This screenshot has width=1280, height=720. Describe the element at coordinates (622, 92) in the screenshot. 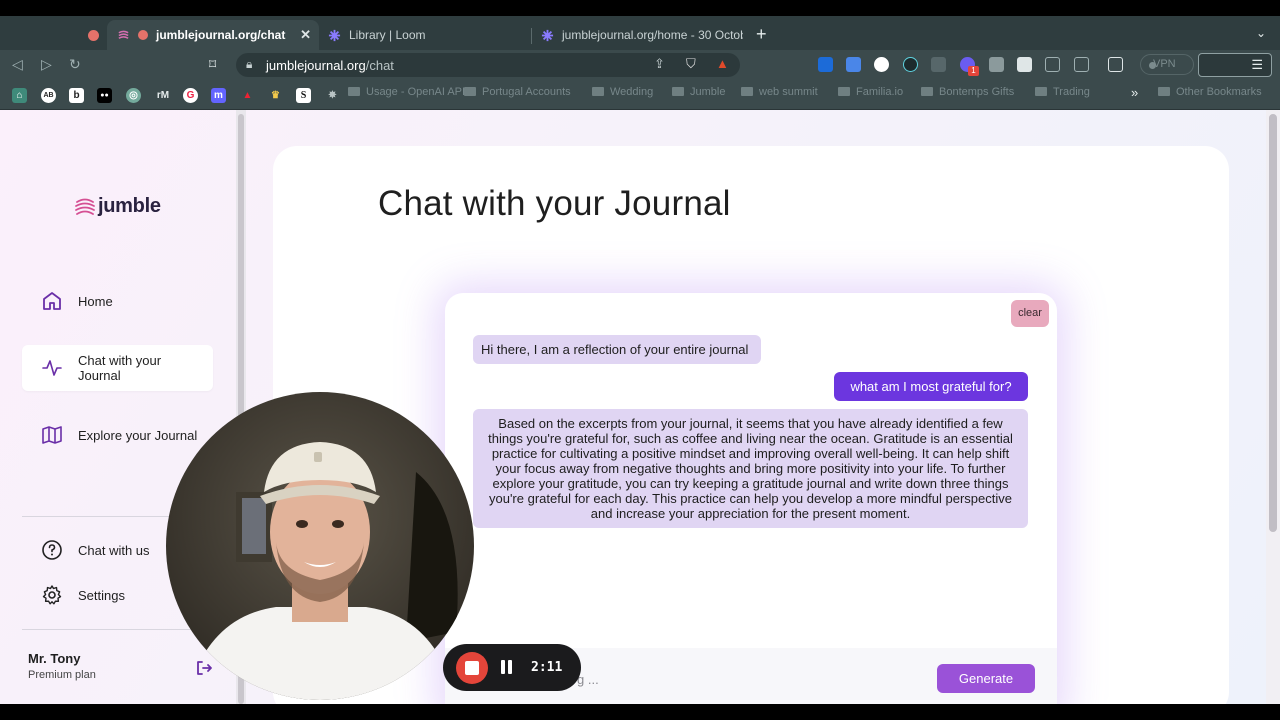

I see `bookmark-folder-wedding: Wedding` at that location.